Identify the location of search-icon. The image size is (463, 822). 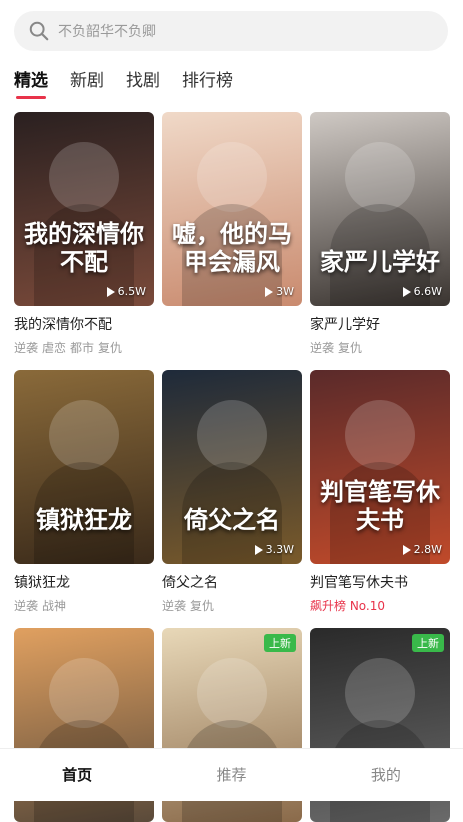
(39, 31).